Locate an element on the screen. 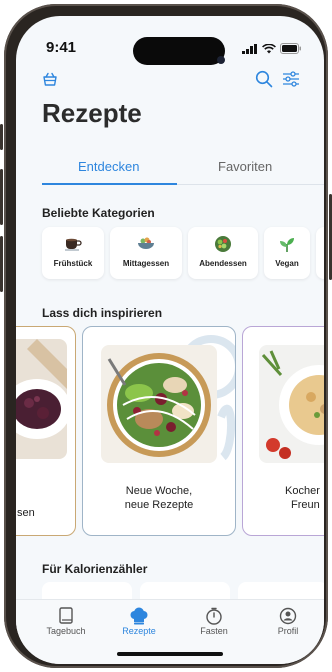 This screenshot has height=672, width=332. tab-entdecken: Entdecken is located at coordinates (108, 166).